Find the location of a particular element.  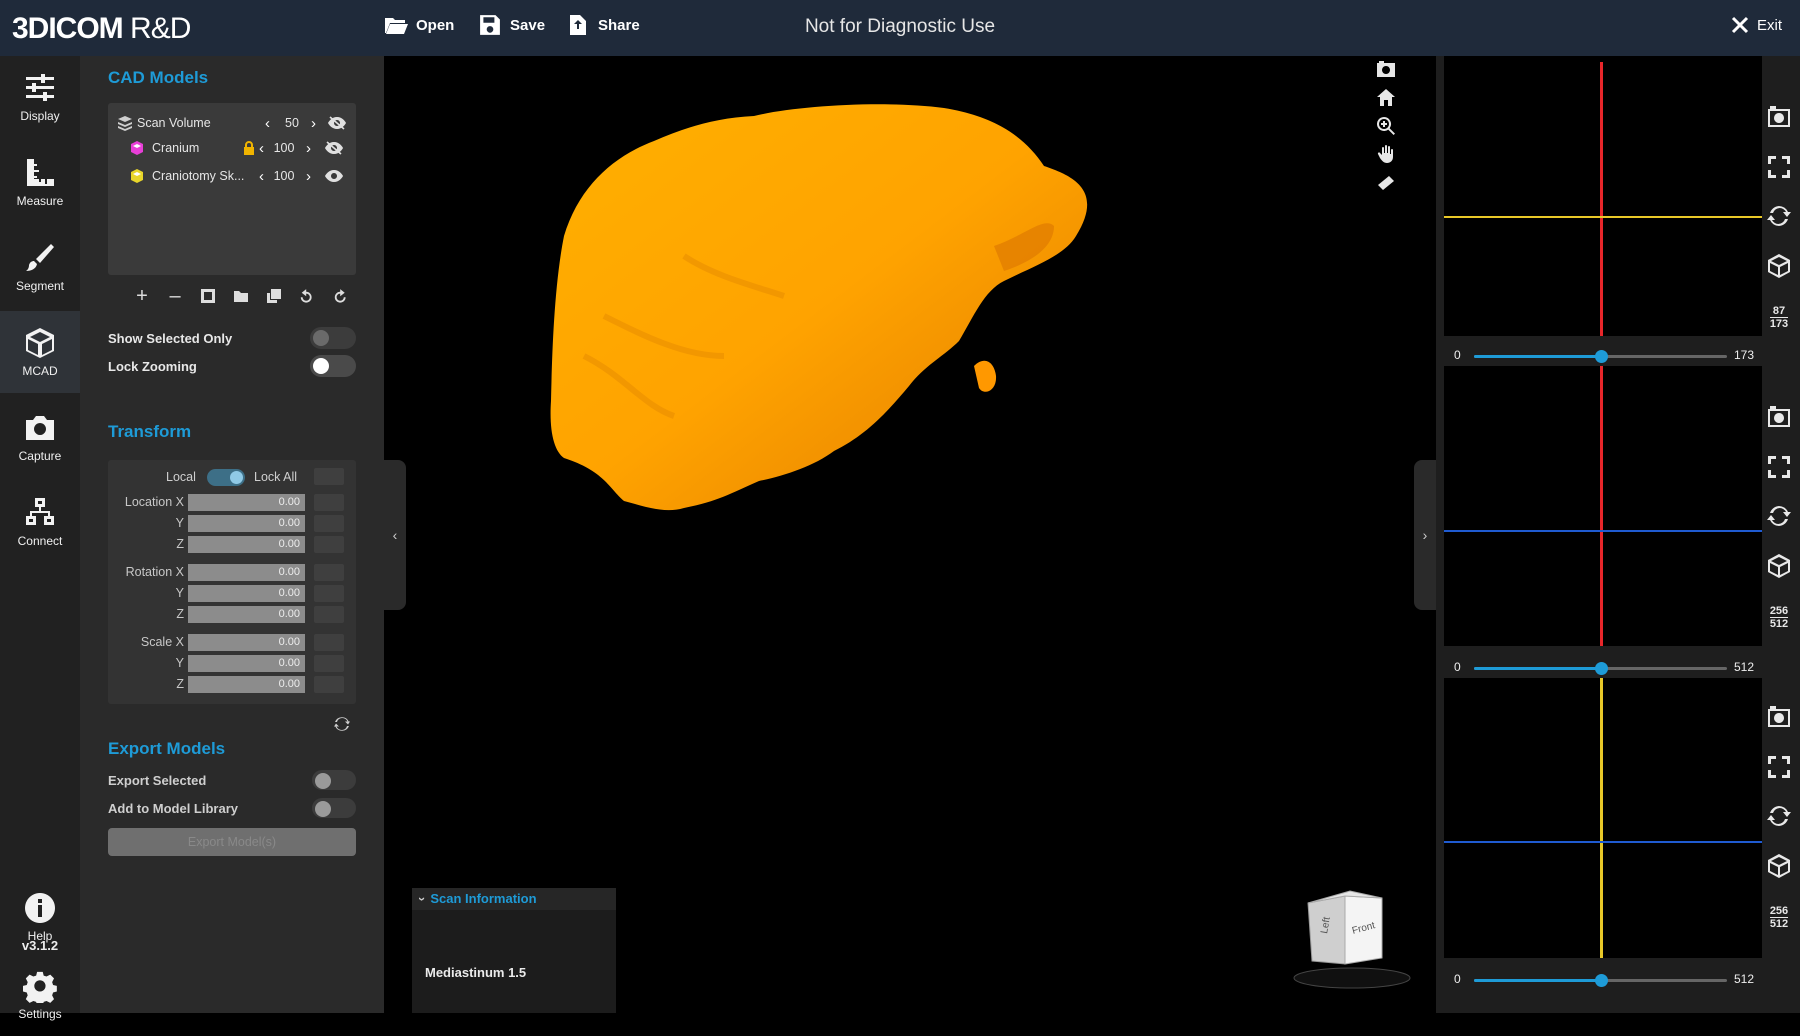

scan-information-header: ›Scan Information is located at coordinates (514, 899).